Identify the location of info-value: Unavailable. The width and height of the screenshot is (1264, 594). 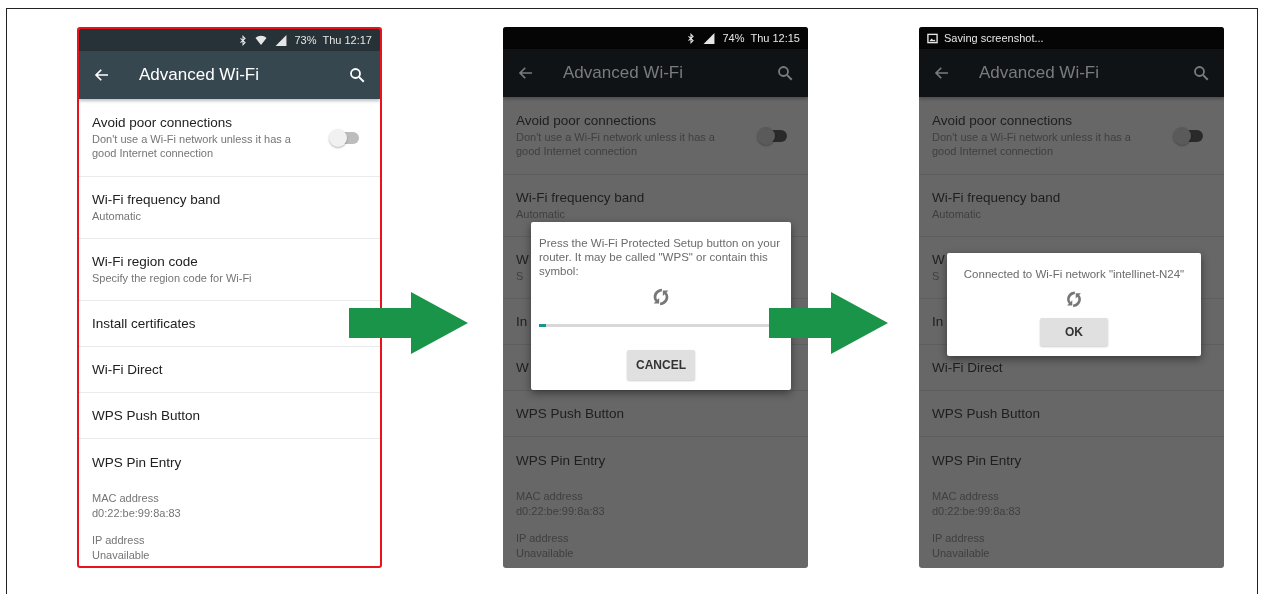
(121, 555).